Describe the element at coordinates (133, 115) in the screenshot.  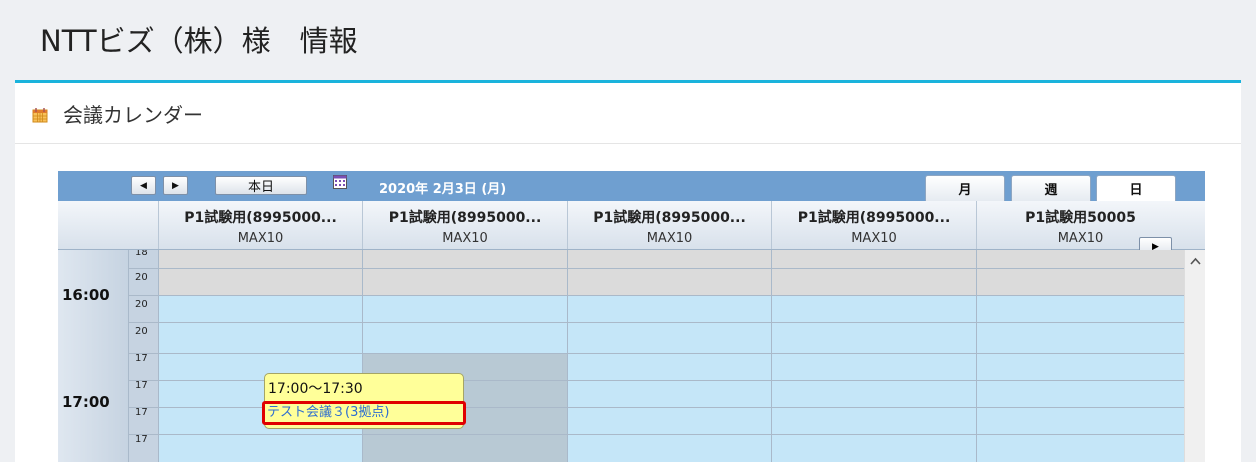
I see `panel-title: 会議カレンダー` at that location.